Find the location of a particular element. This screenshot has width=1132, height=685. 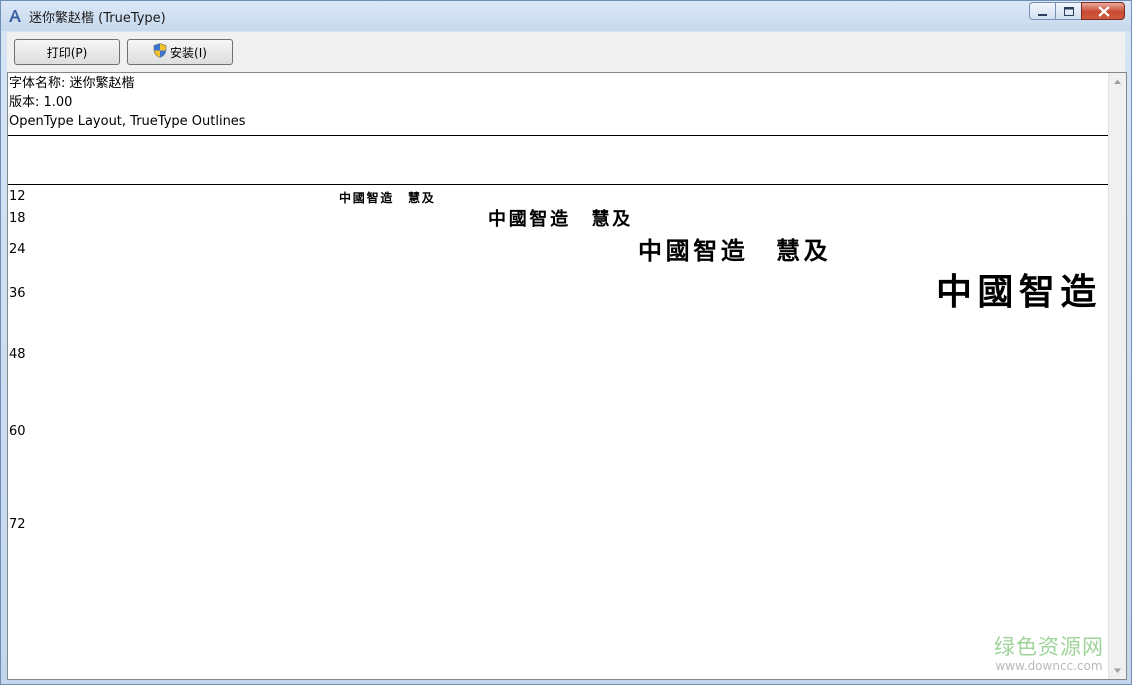

size-label-72: 72 is located at coordinates (17, 524).